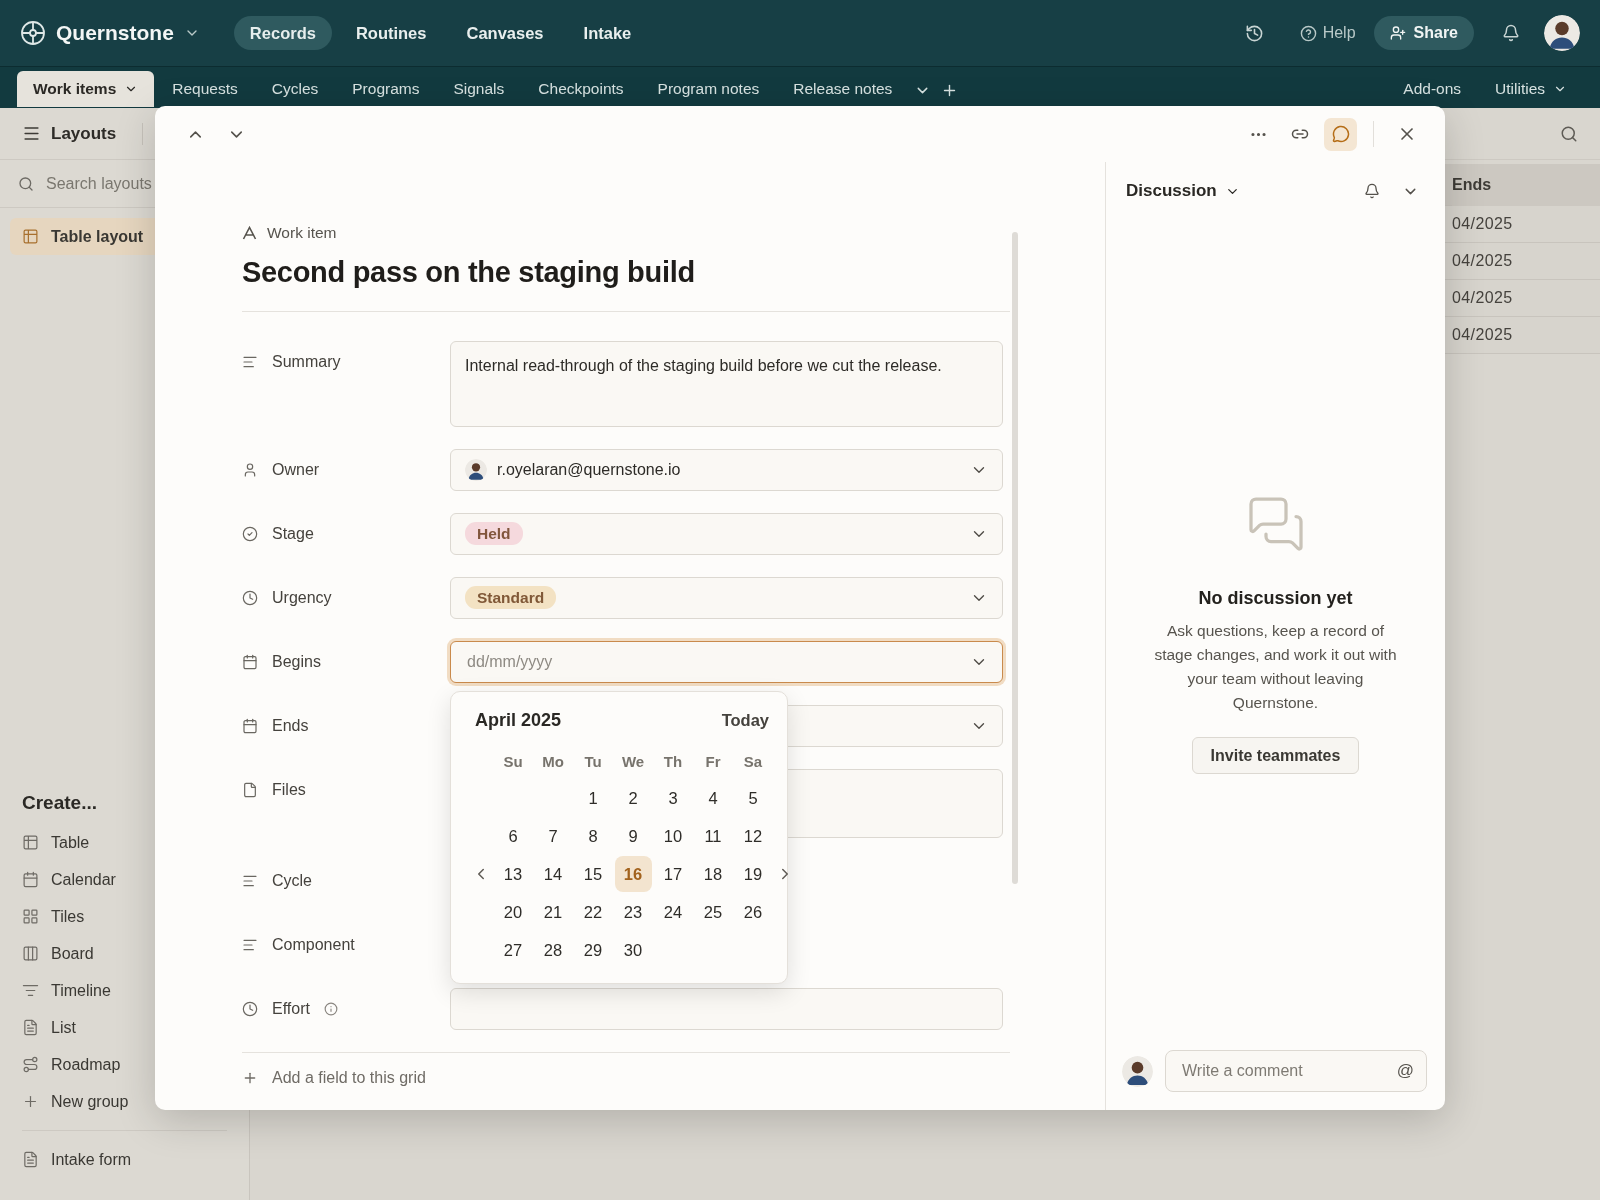 This screenshot has width=1600, height=1200. I want to click on empty-text: Ask questions, keep a record of stage changes, and work it out with your team without leaving Quernstone., so click(1275, 667).